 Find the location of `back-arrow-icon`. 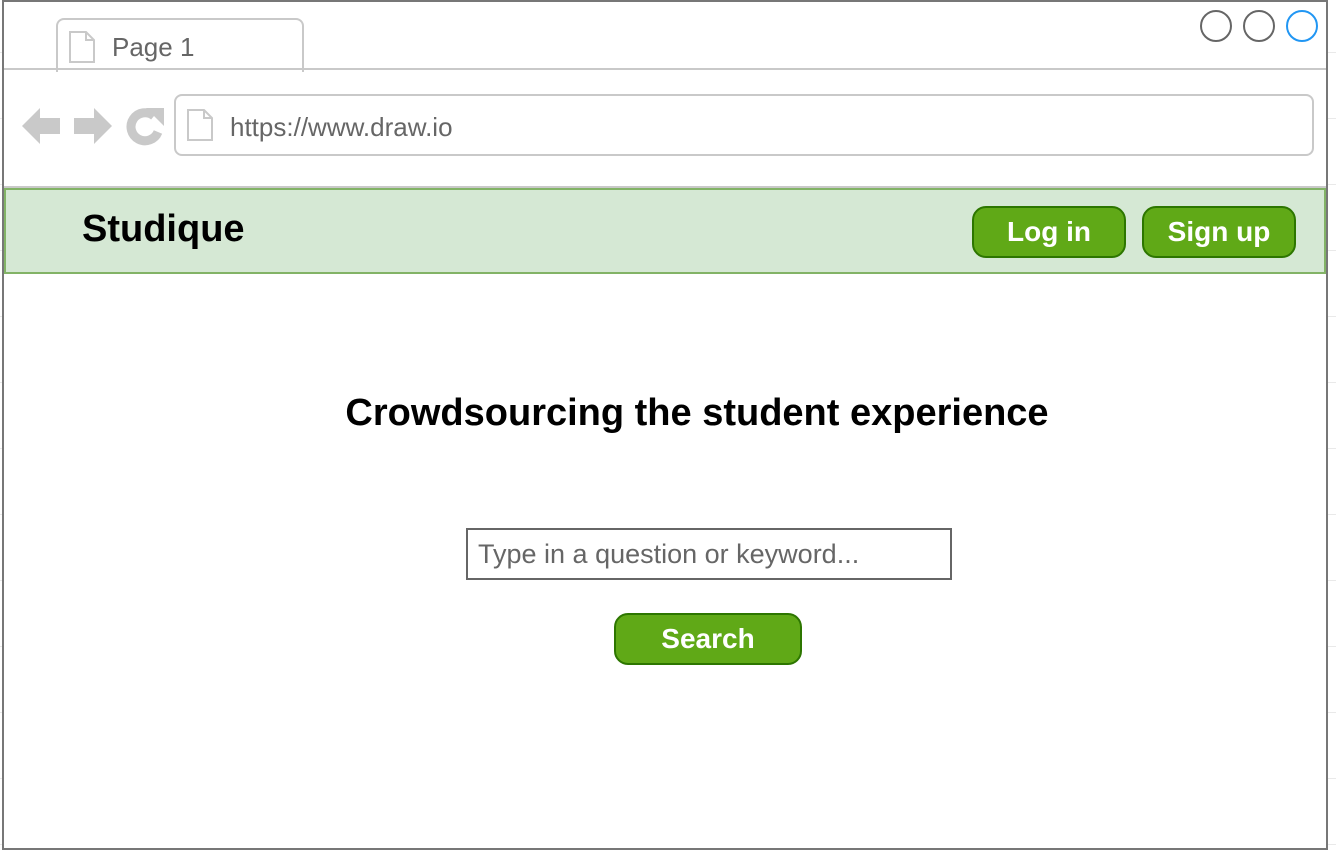

back-arrow-icon is located at coordinates (42, 128).